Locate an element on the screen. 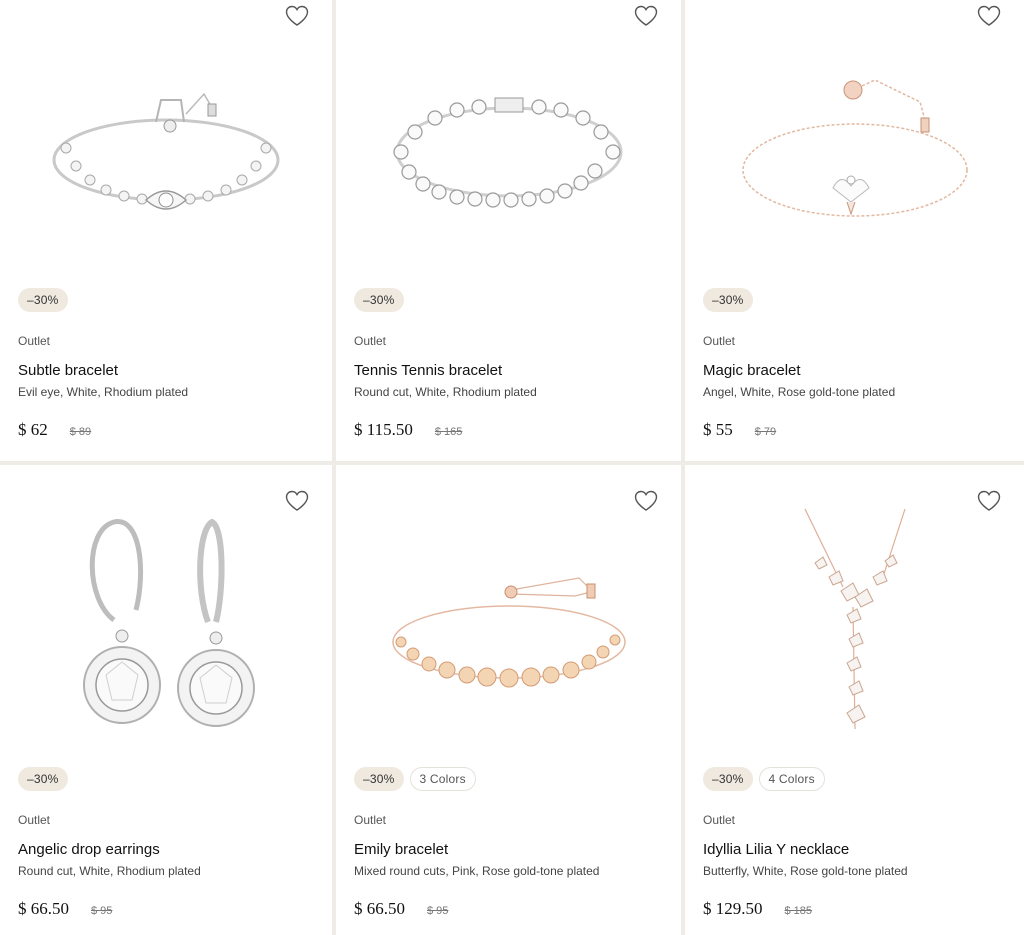 This screenshot has height=935, width=1024. price-row: $ 62 $ 89 is located at coordinates (54, 430).